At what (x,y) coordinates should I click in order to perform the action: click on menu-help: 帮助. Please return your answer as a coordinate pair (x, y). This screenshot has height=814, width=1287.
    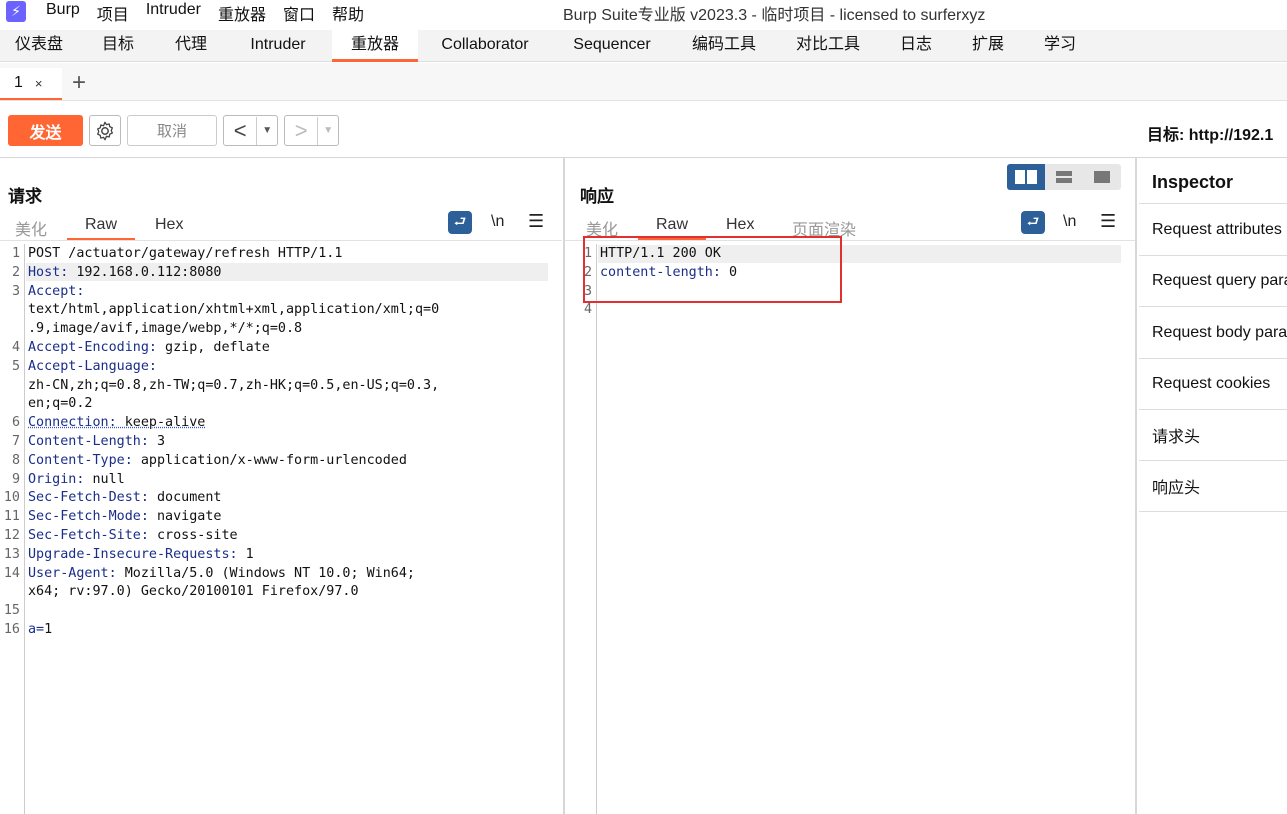
    Looking at the image, I should click on (348, 13).